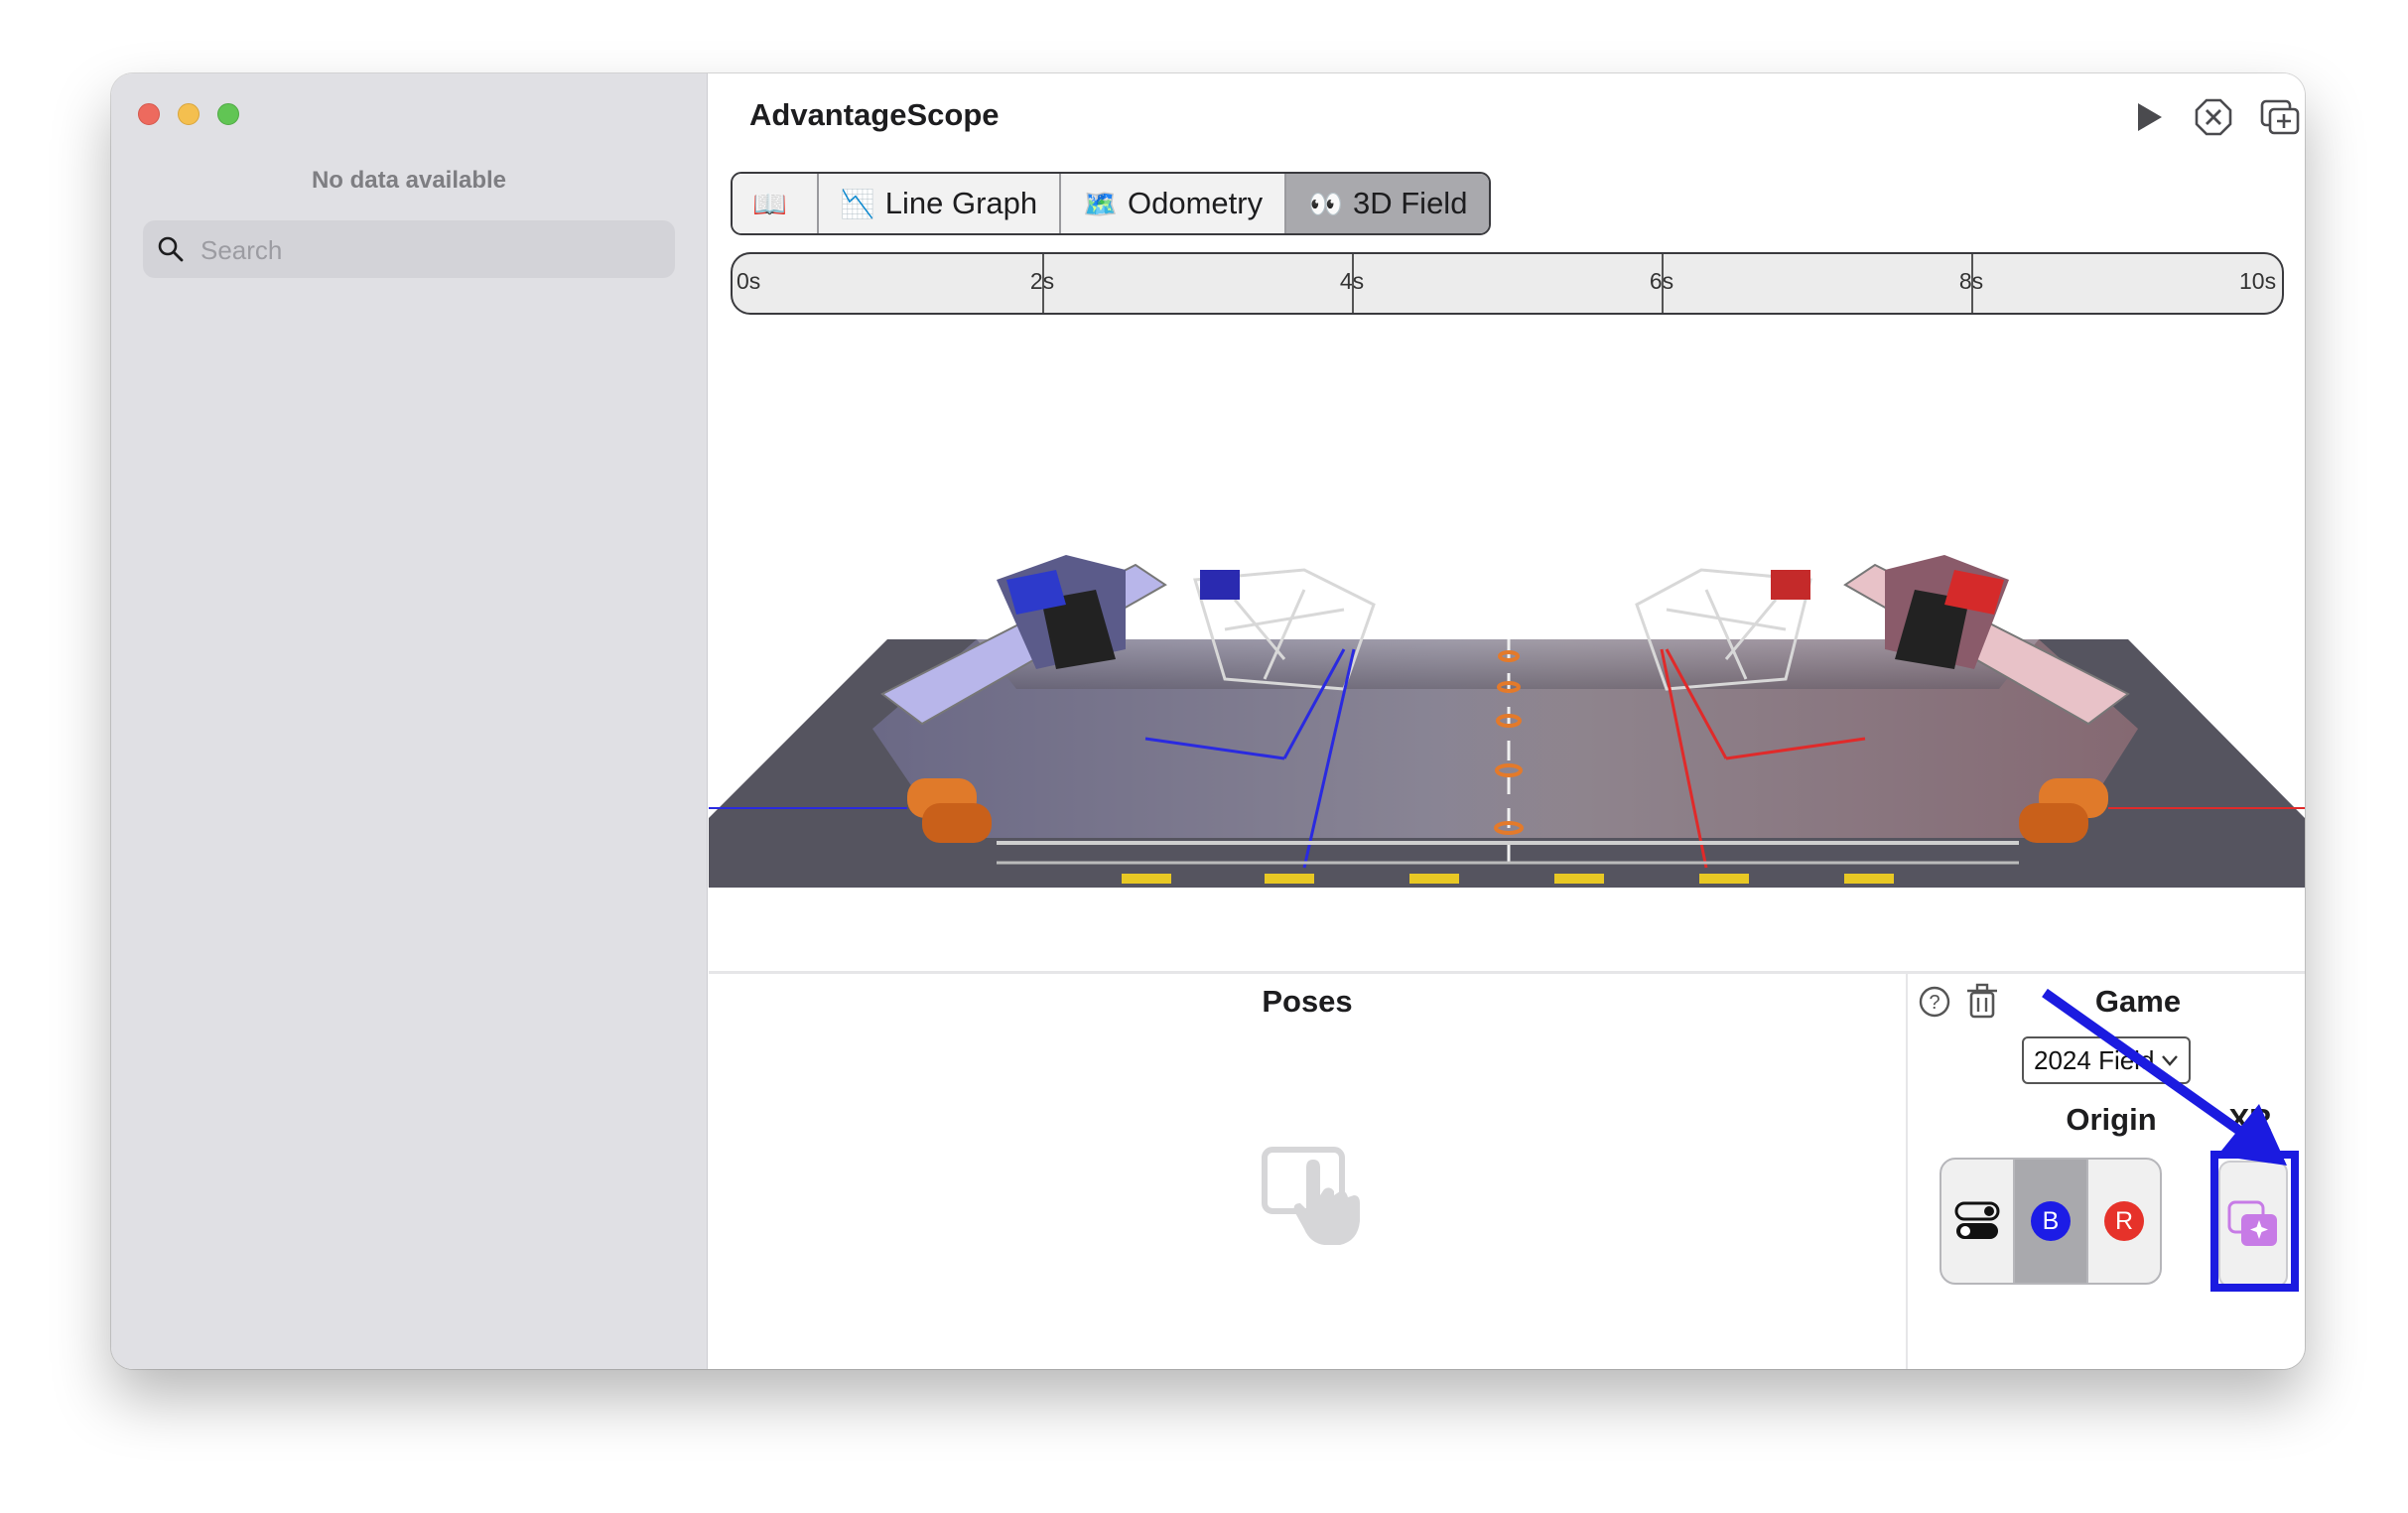 The width and height of the screenshot is (2408, 1513). What do you see at coordinates (409, 249) in the screenshot?
I see `search-input: Search` at bounding box center [409, 249].